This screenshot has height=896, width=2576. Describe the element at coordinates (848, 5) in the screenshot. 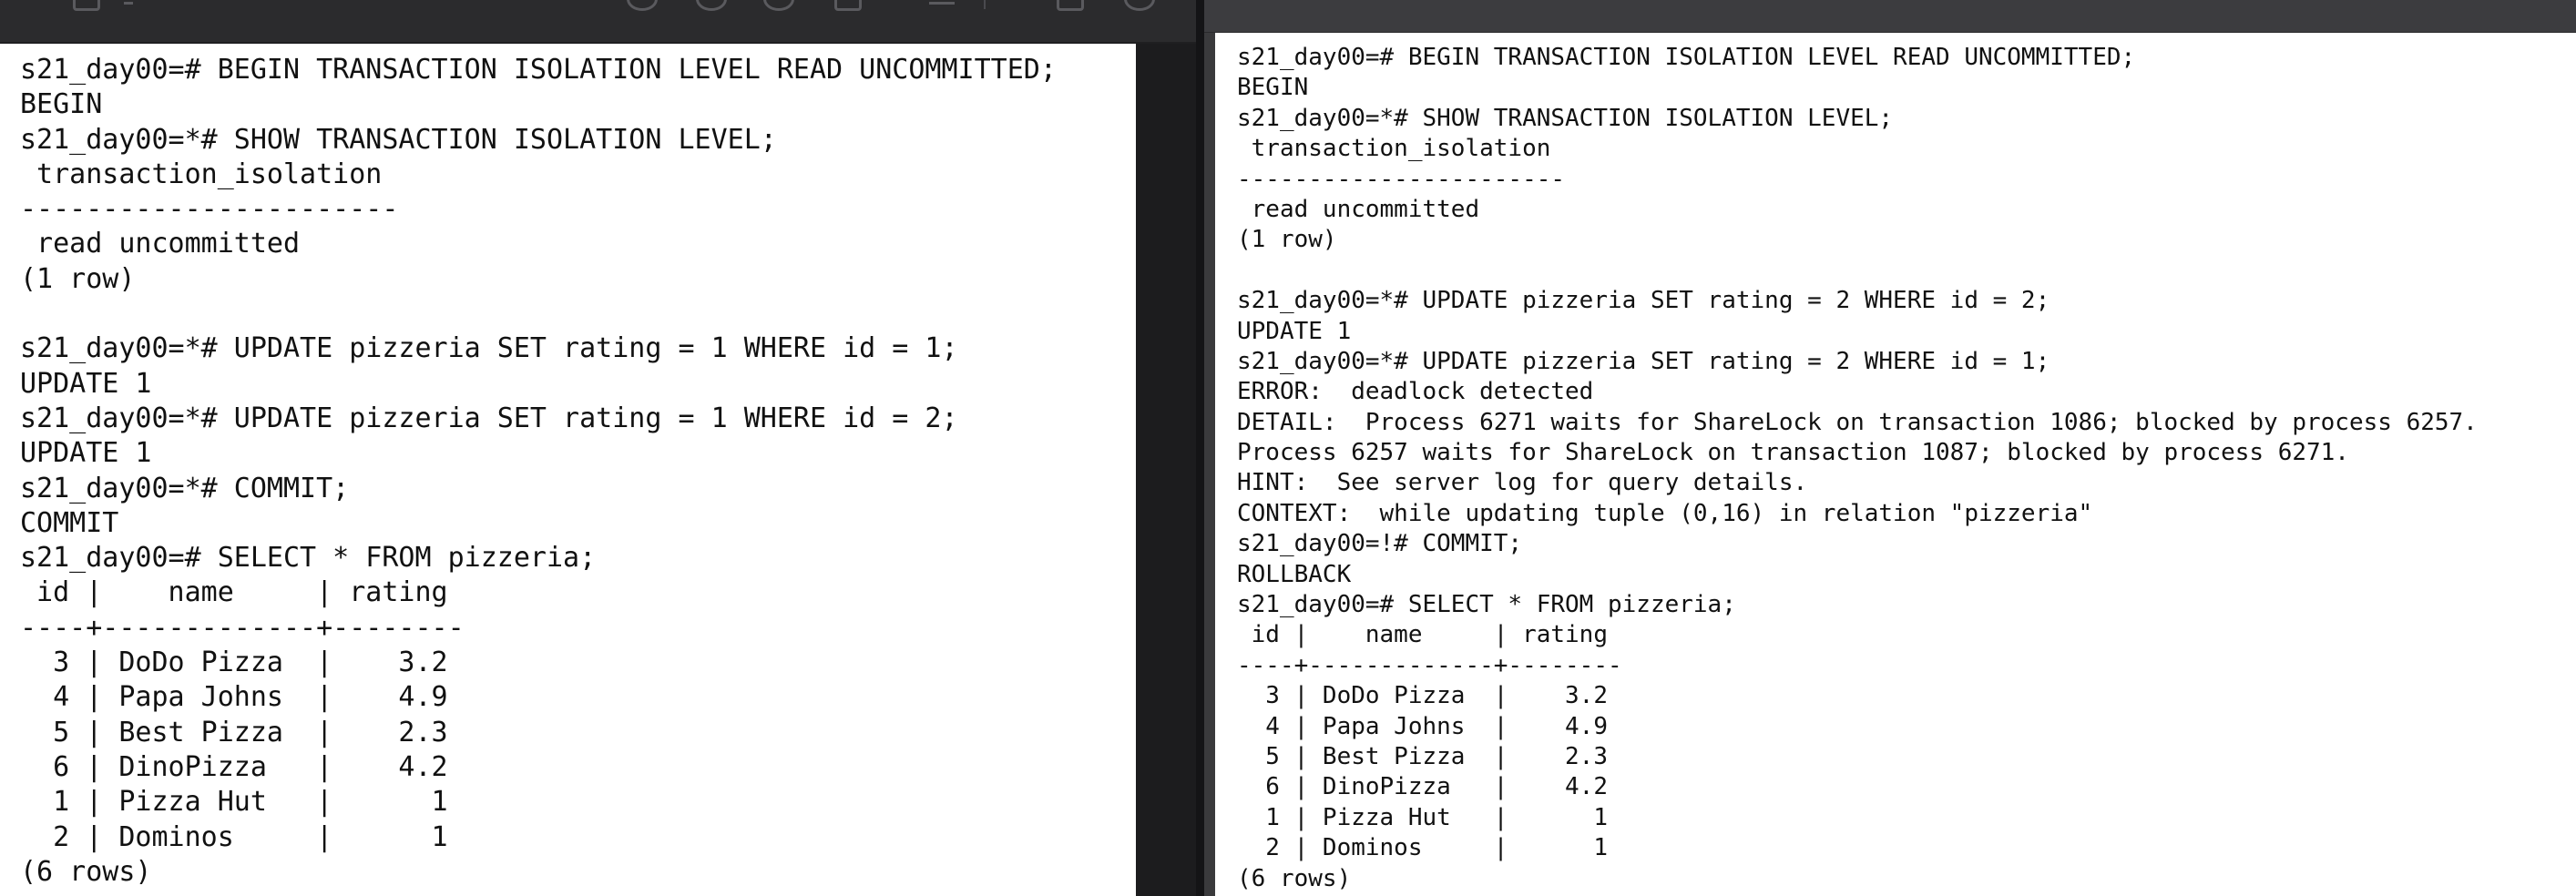

I see `share-icon` at that location.